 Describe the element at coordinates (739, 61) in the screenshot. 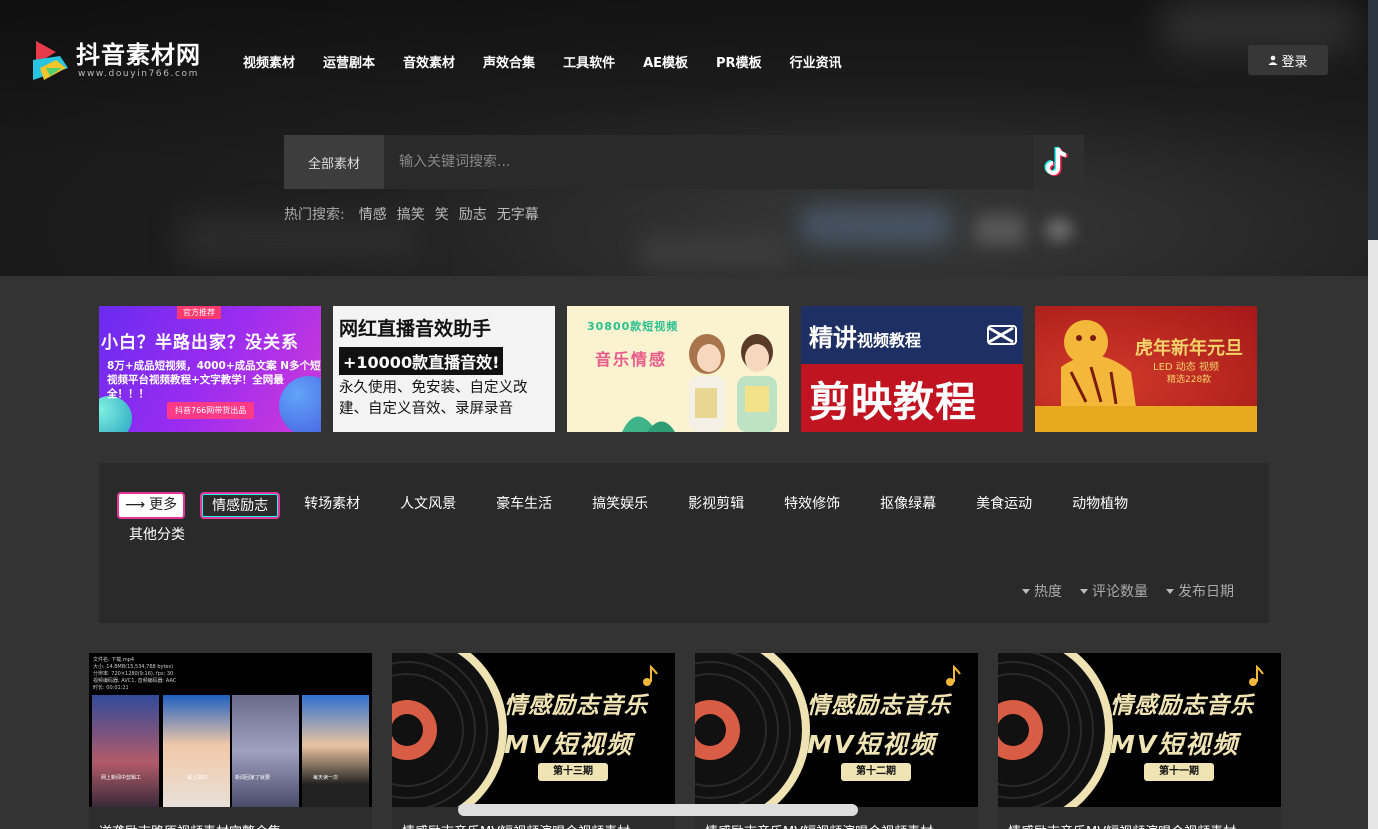

I see `nav-item-pr: PR模板` at that location.